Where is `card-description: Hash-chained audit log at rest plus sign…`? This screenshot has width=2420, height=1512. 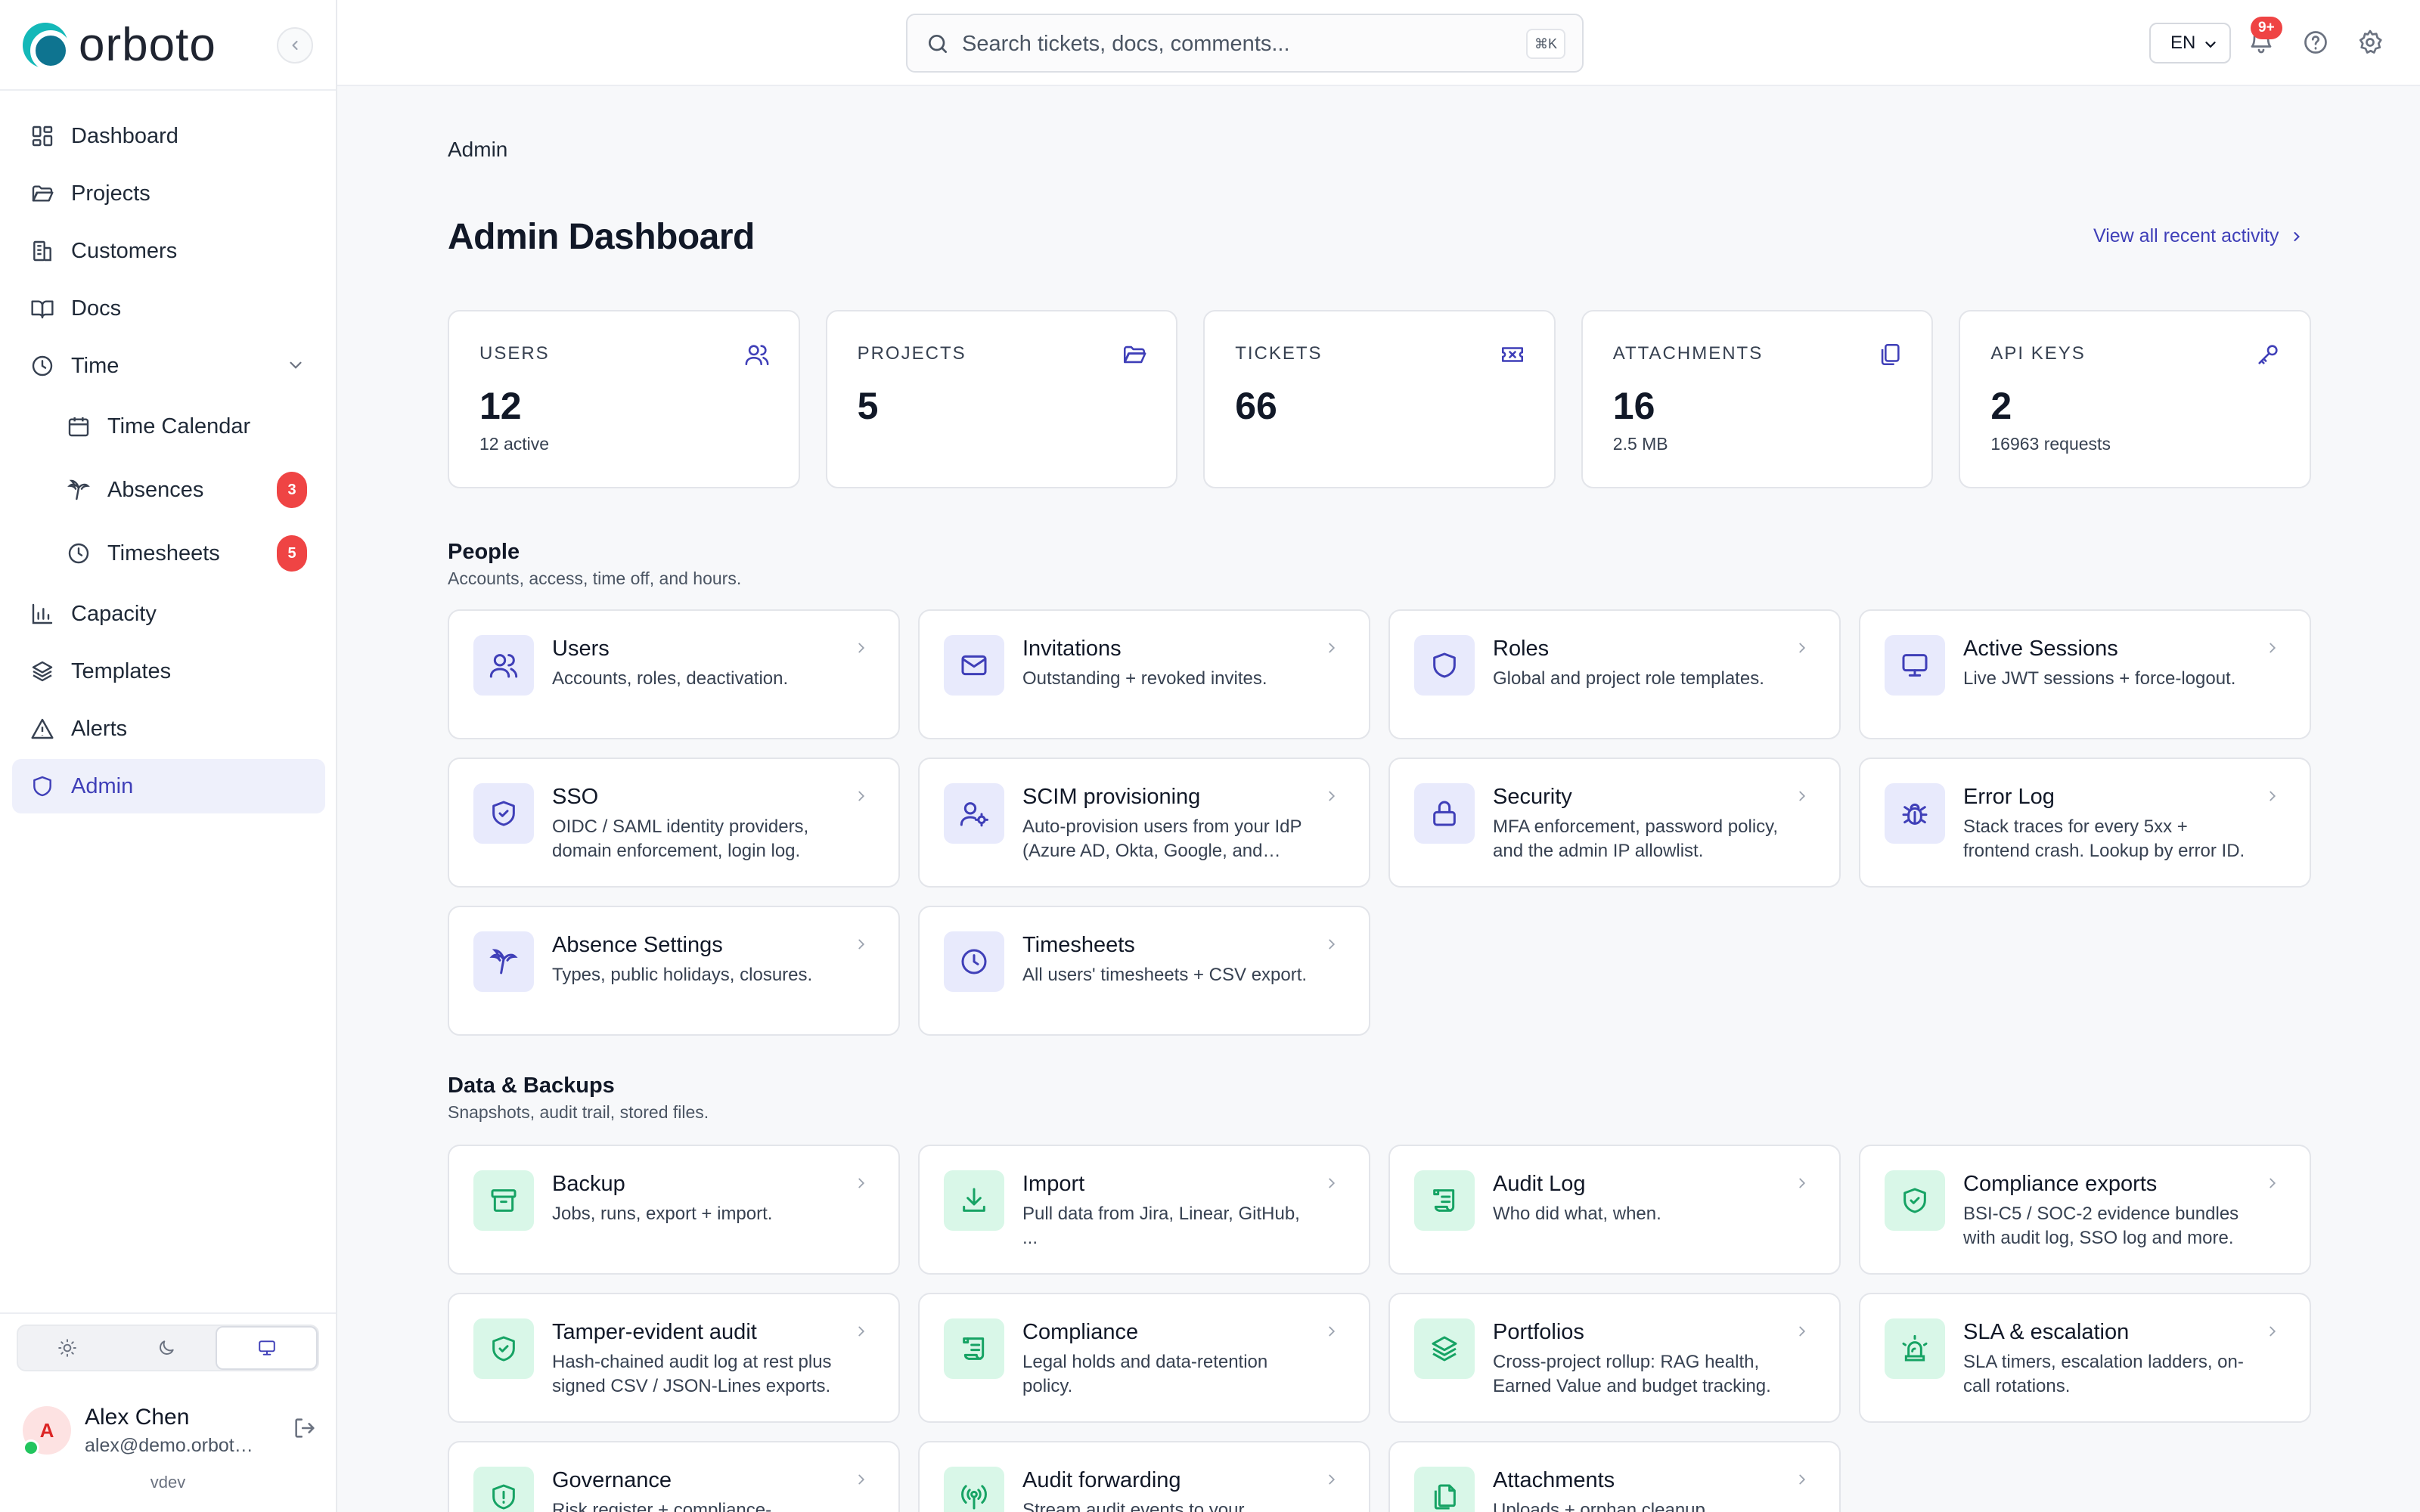 card-description: Hash-chained audit log at rest plus sign… is located at coordinates (692, 1374).